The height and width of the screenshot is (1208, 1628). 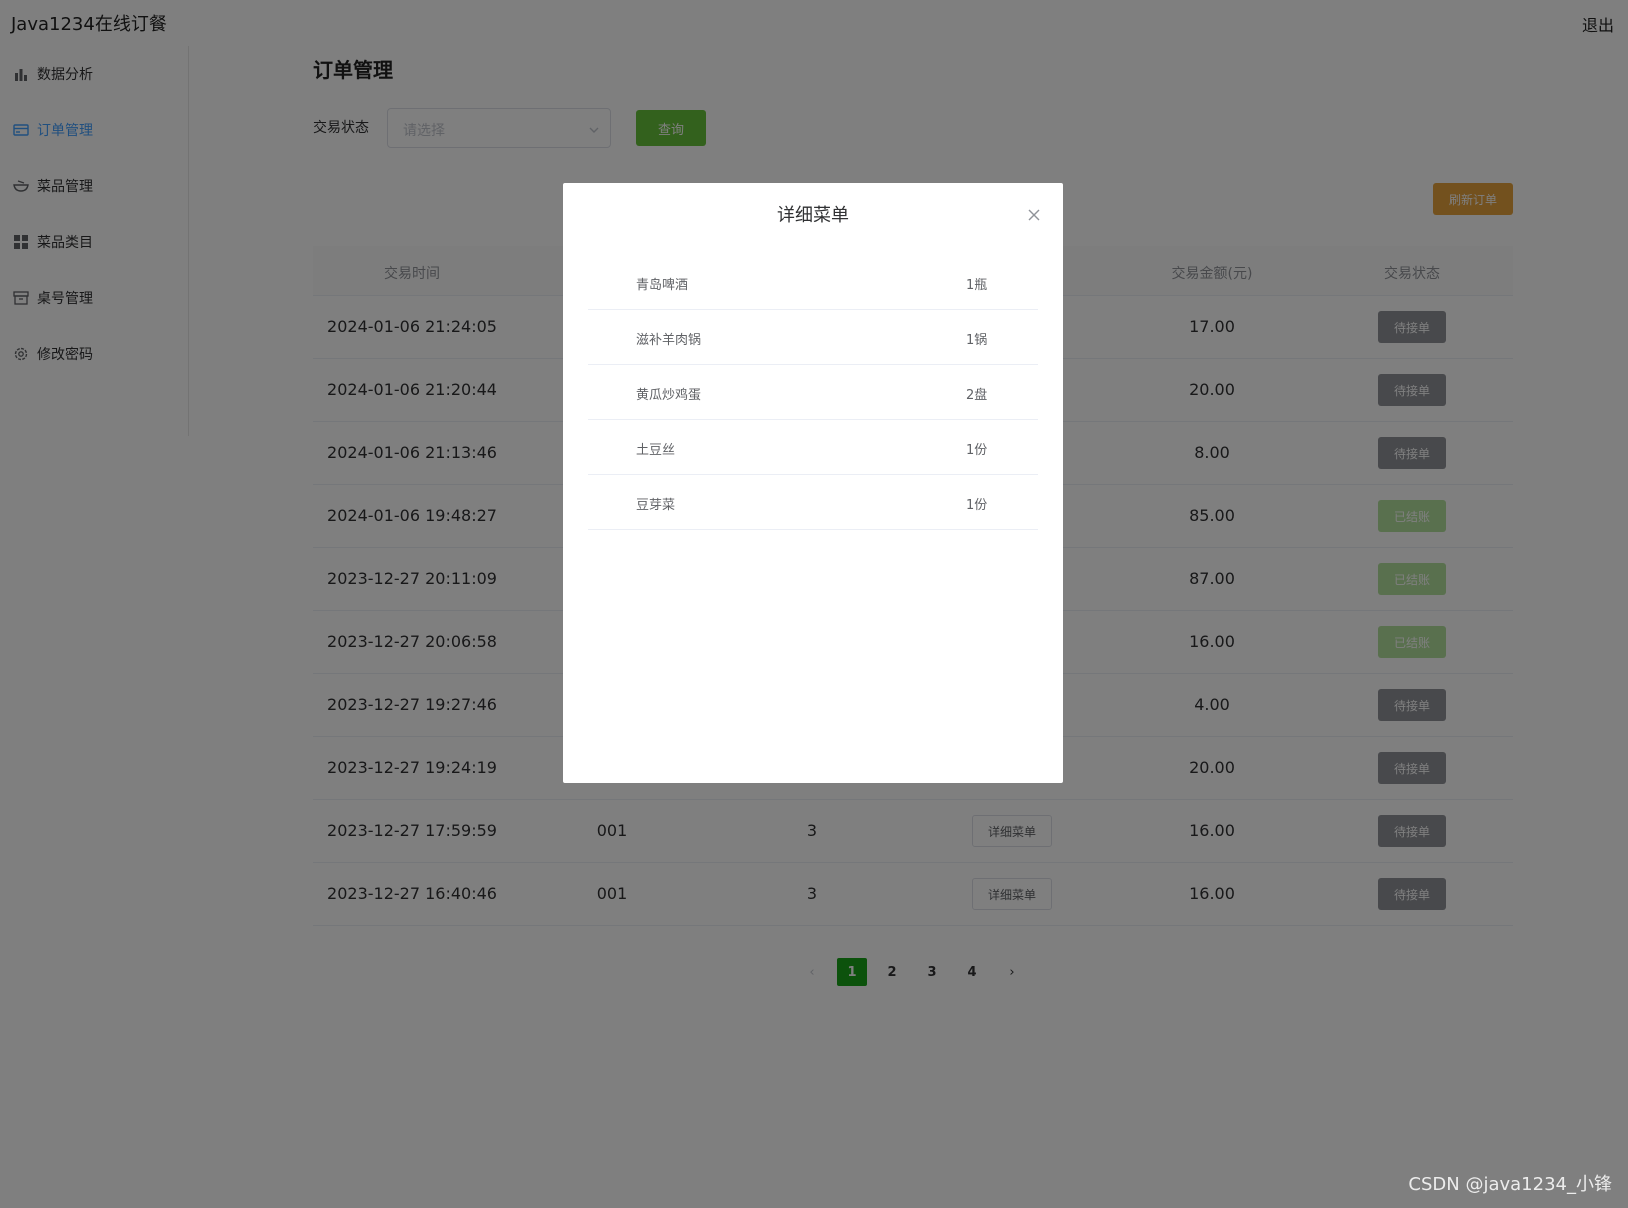 I want to click on item-name: 滋补羊肉锅, so click(x=669, y=340).